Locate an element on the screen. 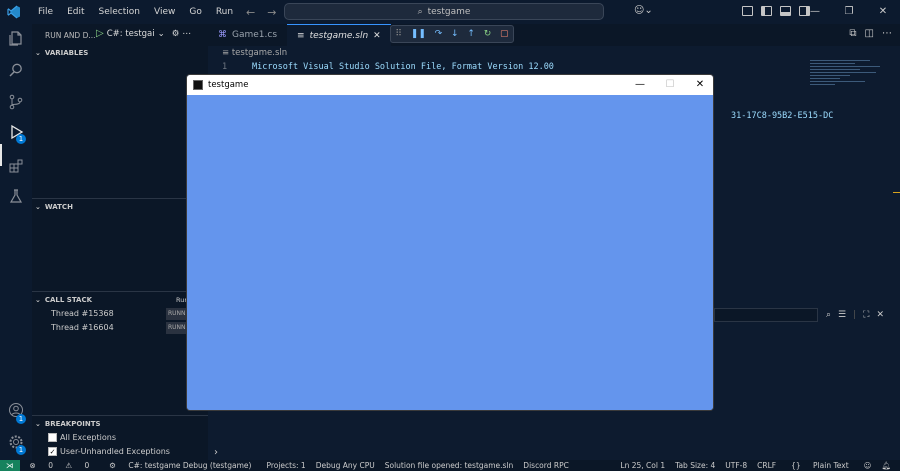  more-icon: ⋯ is located at coordinates (186, 34).